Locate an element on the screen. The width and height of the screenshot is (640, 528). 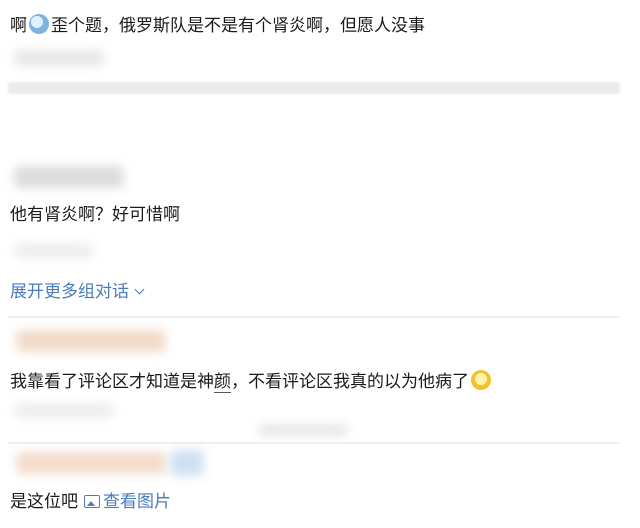
view-image-link: 查看图片 is located at coordinates (124, 502).